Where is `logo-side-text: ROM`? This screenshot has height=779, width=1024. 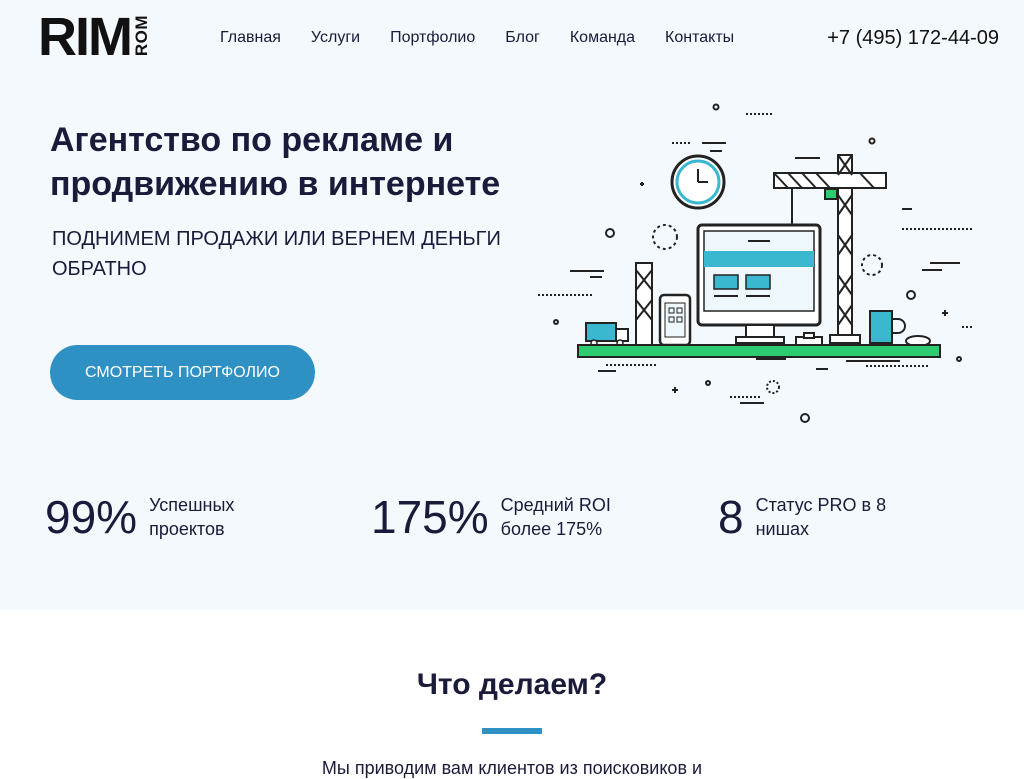
logo-side-text: ROM is located at coordinates (141, 36).